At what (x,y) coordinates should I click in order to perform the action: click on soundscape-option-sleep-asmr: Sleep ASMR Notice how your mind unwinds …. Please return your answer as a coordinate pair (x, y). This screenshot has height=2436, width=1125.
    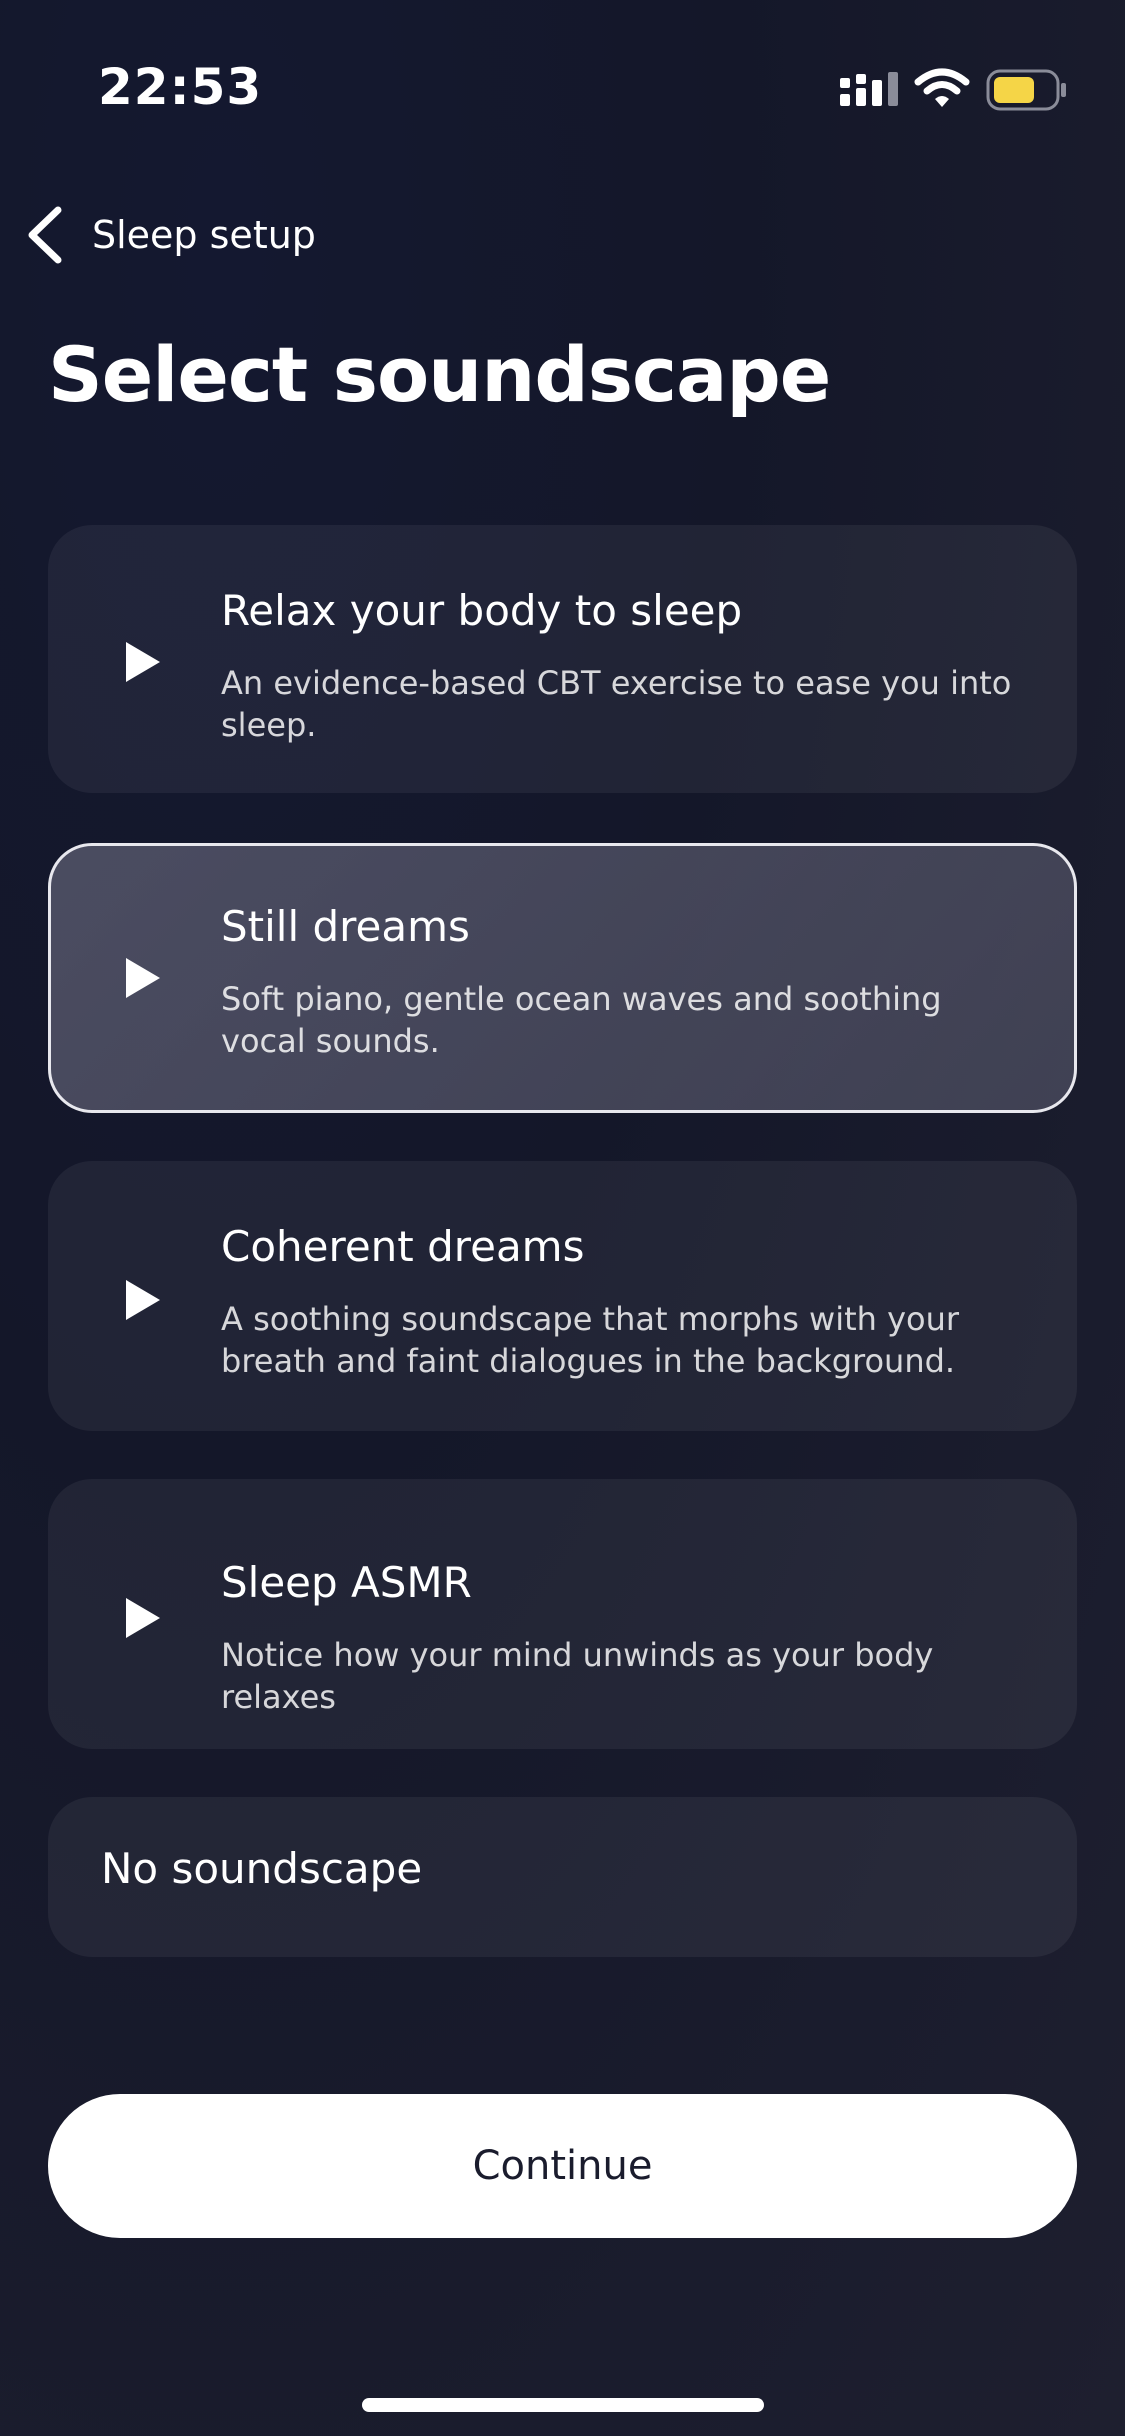
    Looking at the image, I should click on (562, 1614).